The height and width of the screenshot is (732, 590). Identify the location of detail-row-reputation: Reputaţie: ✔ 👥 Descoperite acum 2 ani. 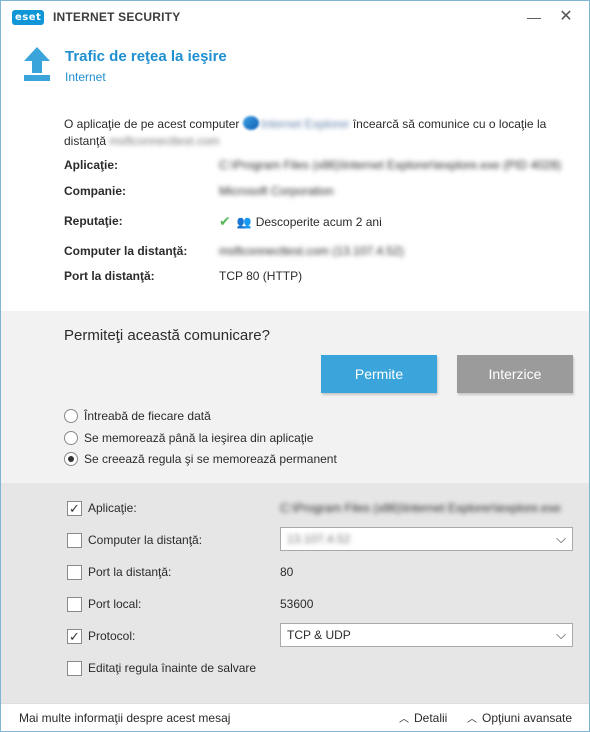
(314, 221).